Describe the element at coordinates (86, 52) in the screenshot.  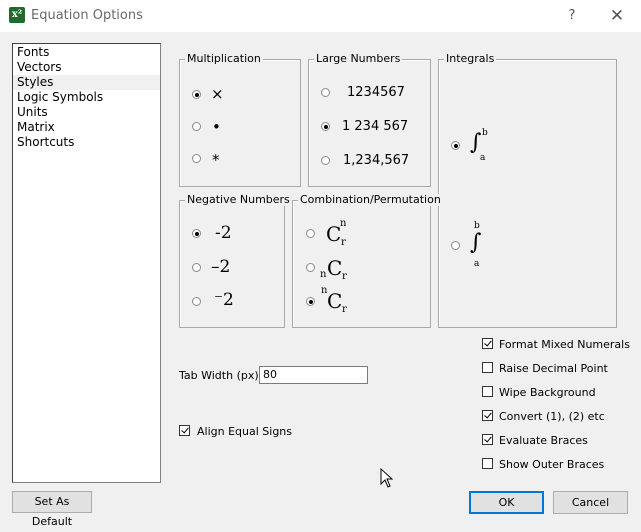
I see `list-item-fonts: Fonts` at that location.